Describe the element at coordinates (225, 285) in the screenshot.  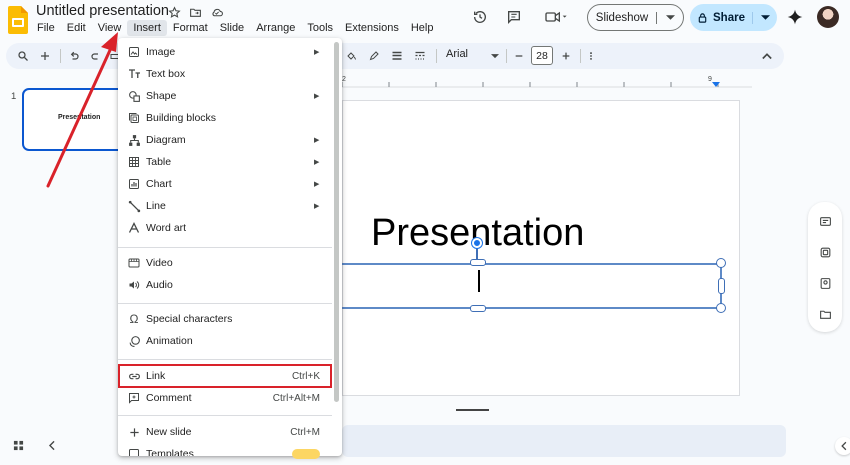
I see `menu-item-audio: Audio` at that location.